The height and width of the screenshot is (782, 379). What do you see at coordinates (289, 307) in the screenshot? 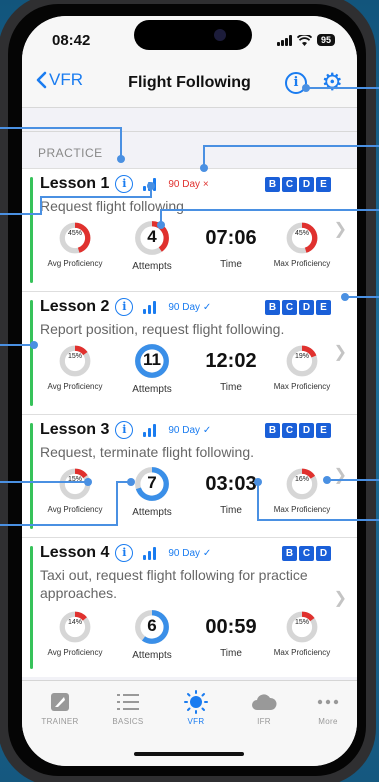
I see `airspace-class-badge: C` at bounding box center [289, 307].